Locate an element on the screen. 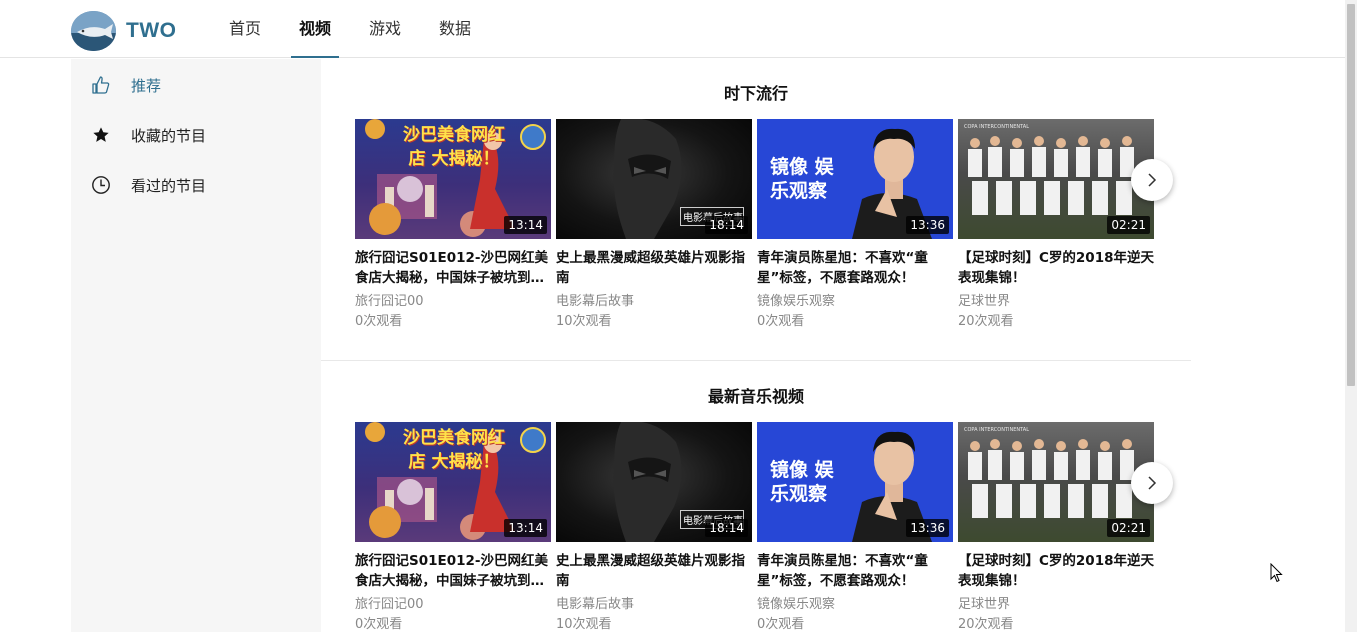 The height and width of the screenshot is (635, 1357). sidebar-item-favorites: 收藏的节目 is located at coordinates (196, 135).